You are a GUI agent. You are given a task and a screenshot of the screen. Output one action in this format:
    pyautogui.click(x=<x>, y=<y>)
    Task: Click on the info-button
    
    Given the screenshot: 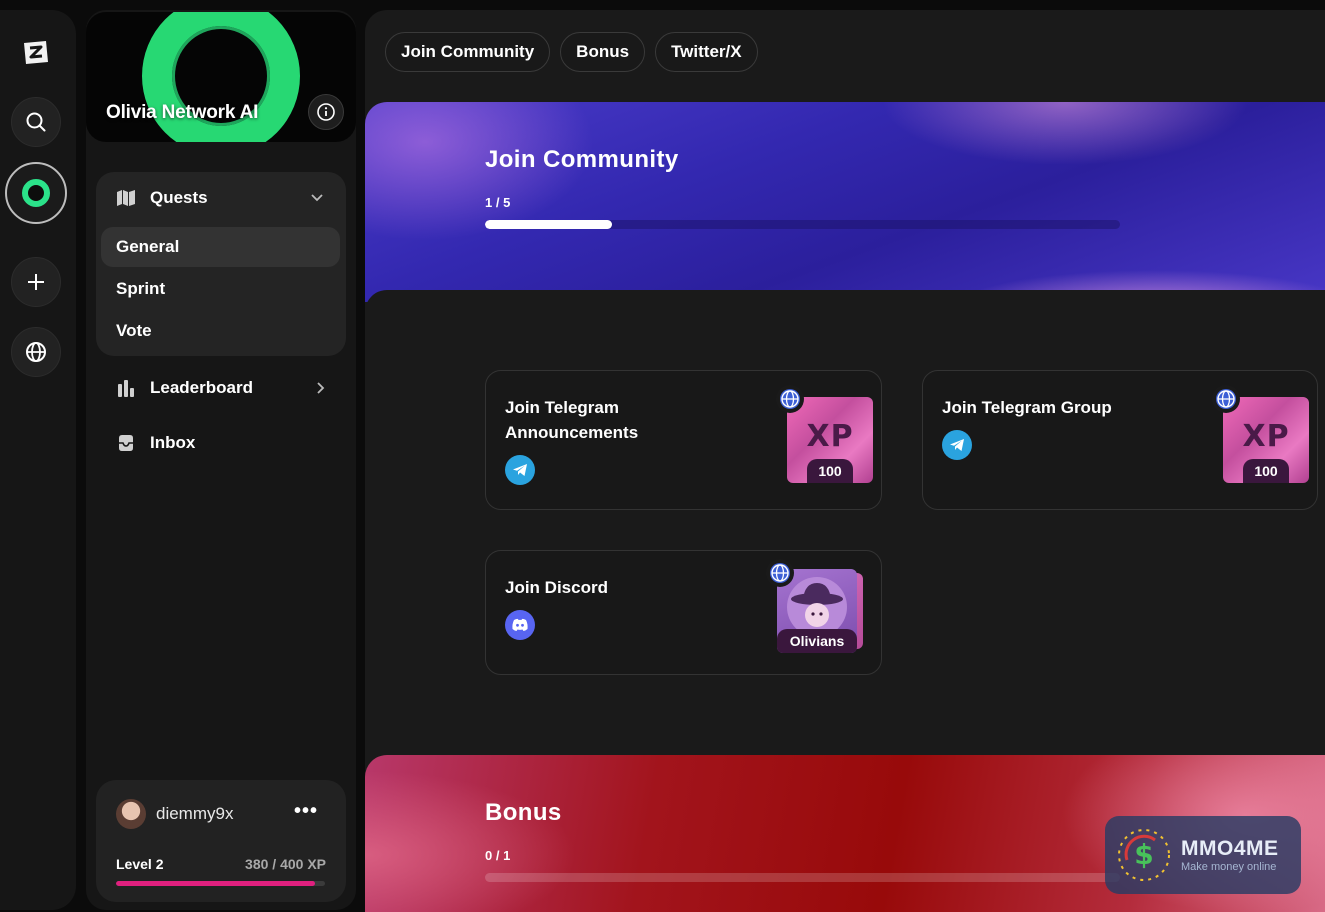 What is the action you would take?
    pyautogui.click(x=326, y=112)
    